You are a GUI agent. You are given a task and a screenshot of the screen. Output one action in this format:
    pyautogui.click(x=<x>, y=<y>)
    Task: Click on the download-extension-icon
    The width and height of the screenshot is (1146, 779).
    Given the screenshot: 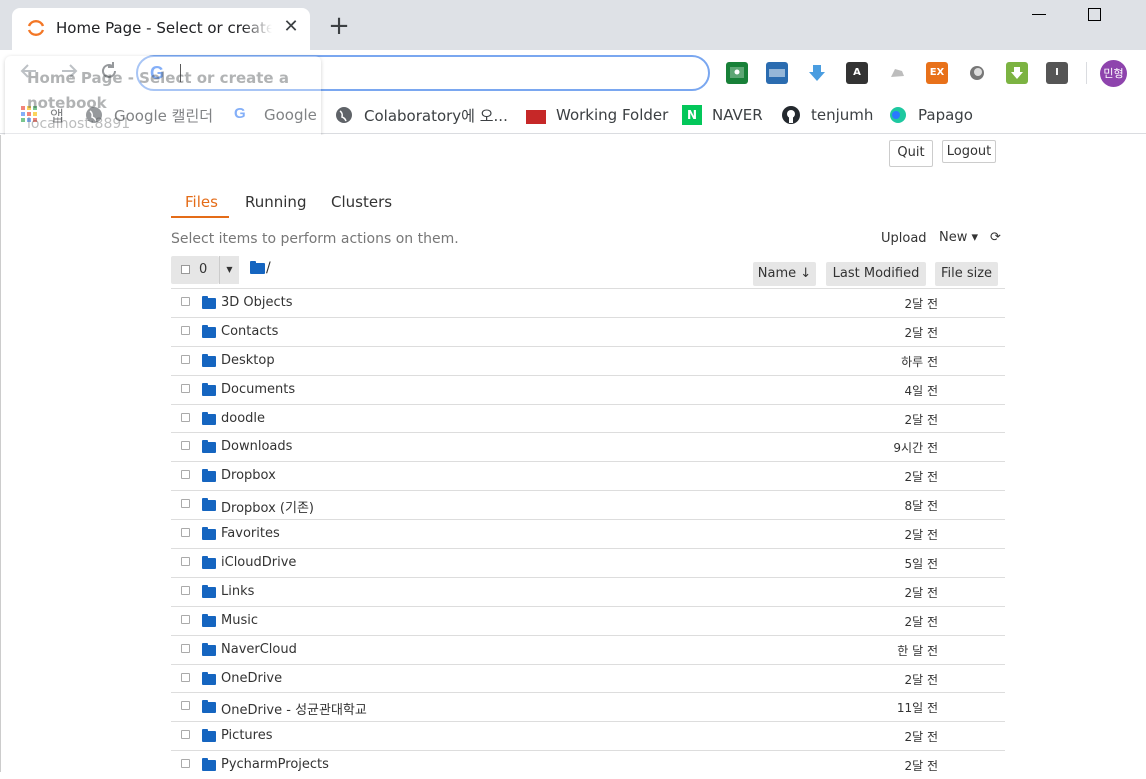 What is the action you would take?
    pyautogui.click(x=817, y=73)
    